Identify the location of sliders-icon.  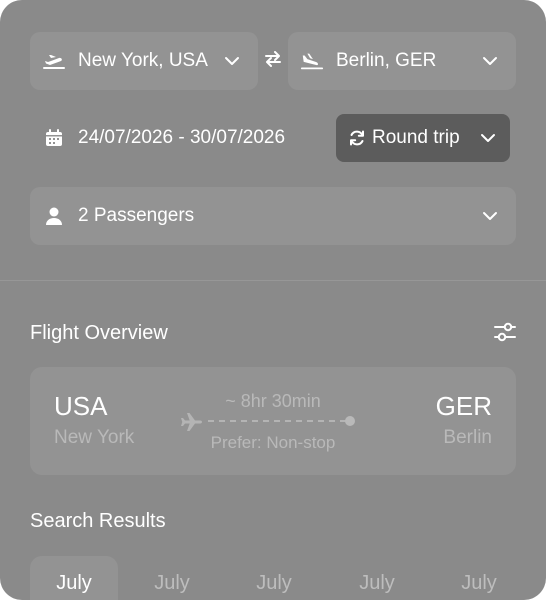
(505, 334).